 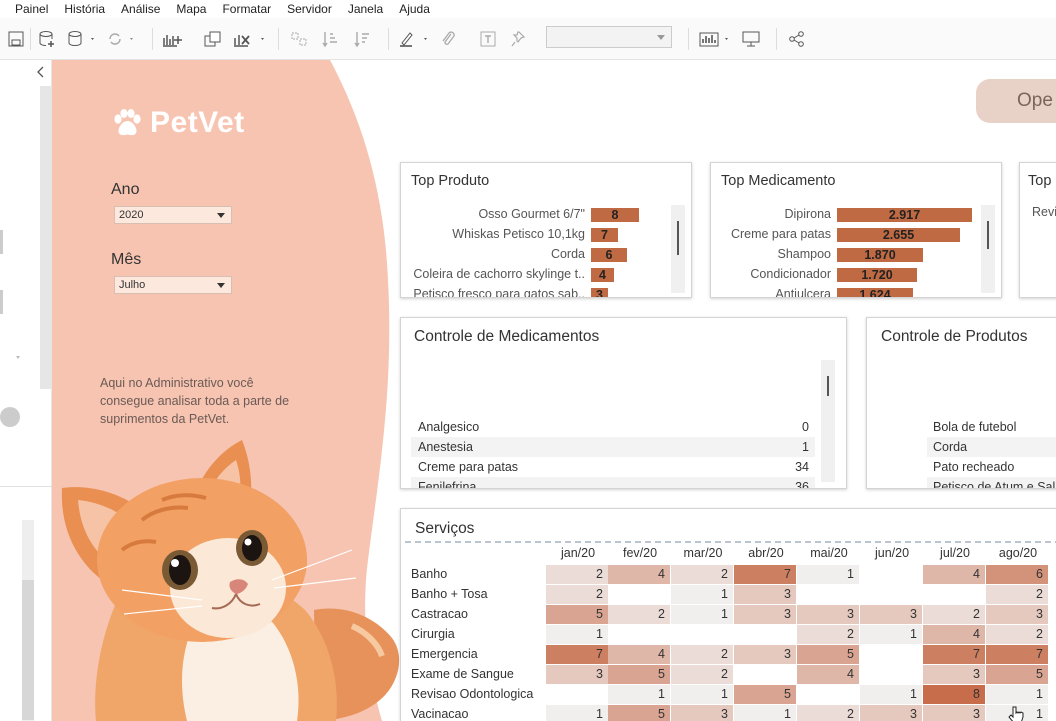 I want to click on fit-dropdown, so click(x=609, y=37).